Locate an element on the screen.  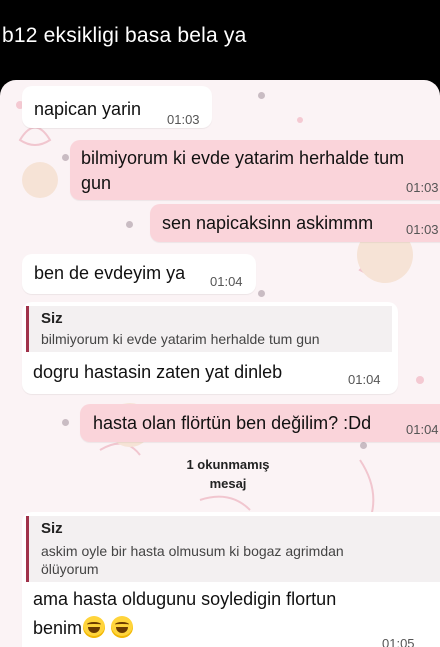
post-caption-bar: b12 eksikligi basa bela ya is located at coordinates (220, 40).